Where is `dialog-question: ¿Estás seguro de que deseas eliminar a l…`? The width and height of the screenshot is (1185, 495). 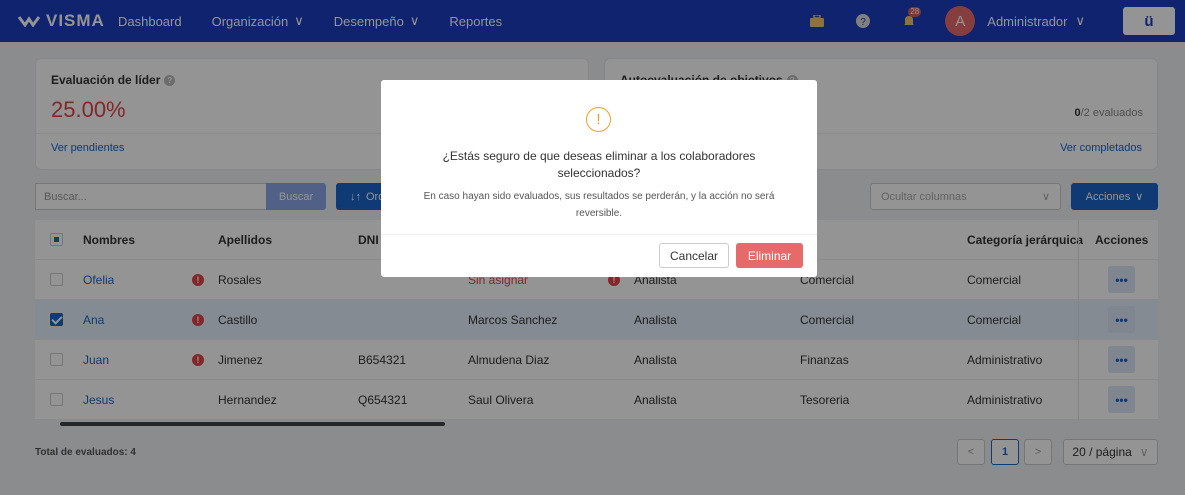
dialog-question: ¿Estás seguro de que deseas eliminar a l… is located at coordinates (599, 164).